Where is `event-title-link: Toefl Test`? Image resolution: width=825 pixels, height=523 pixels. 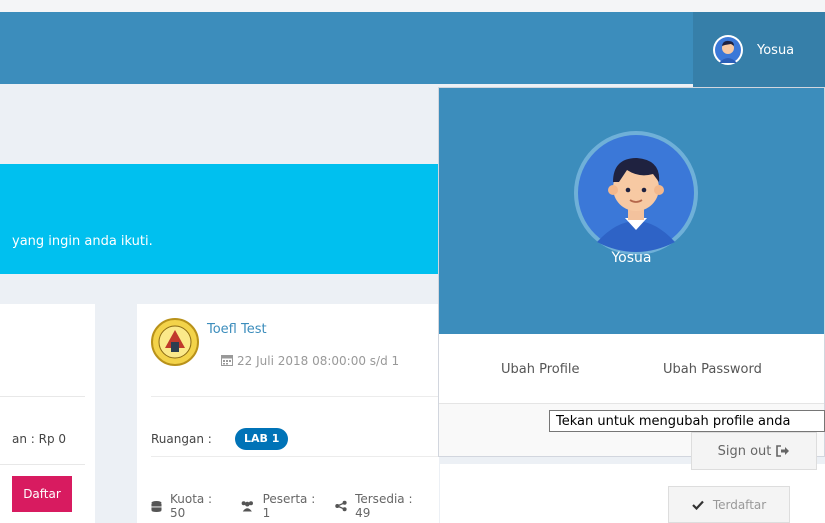 event-title-link: Toefl Test is located at coordinates (237, 329).